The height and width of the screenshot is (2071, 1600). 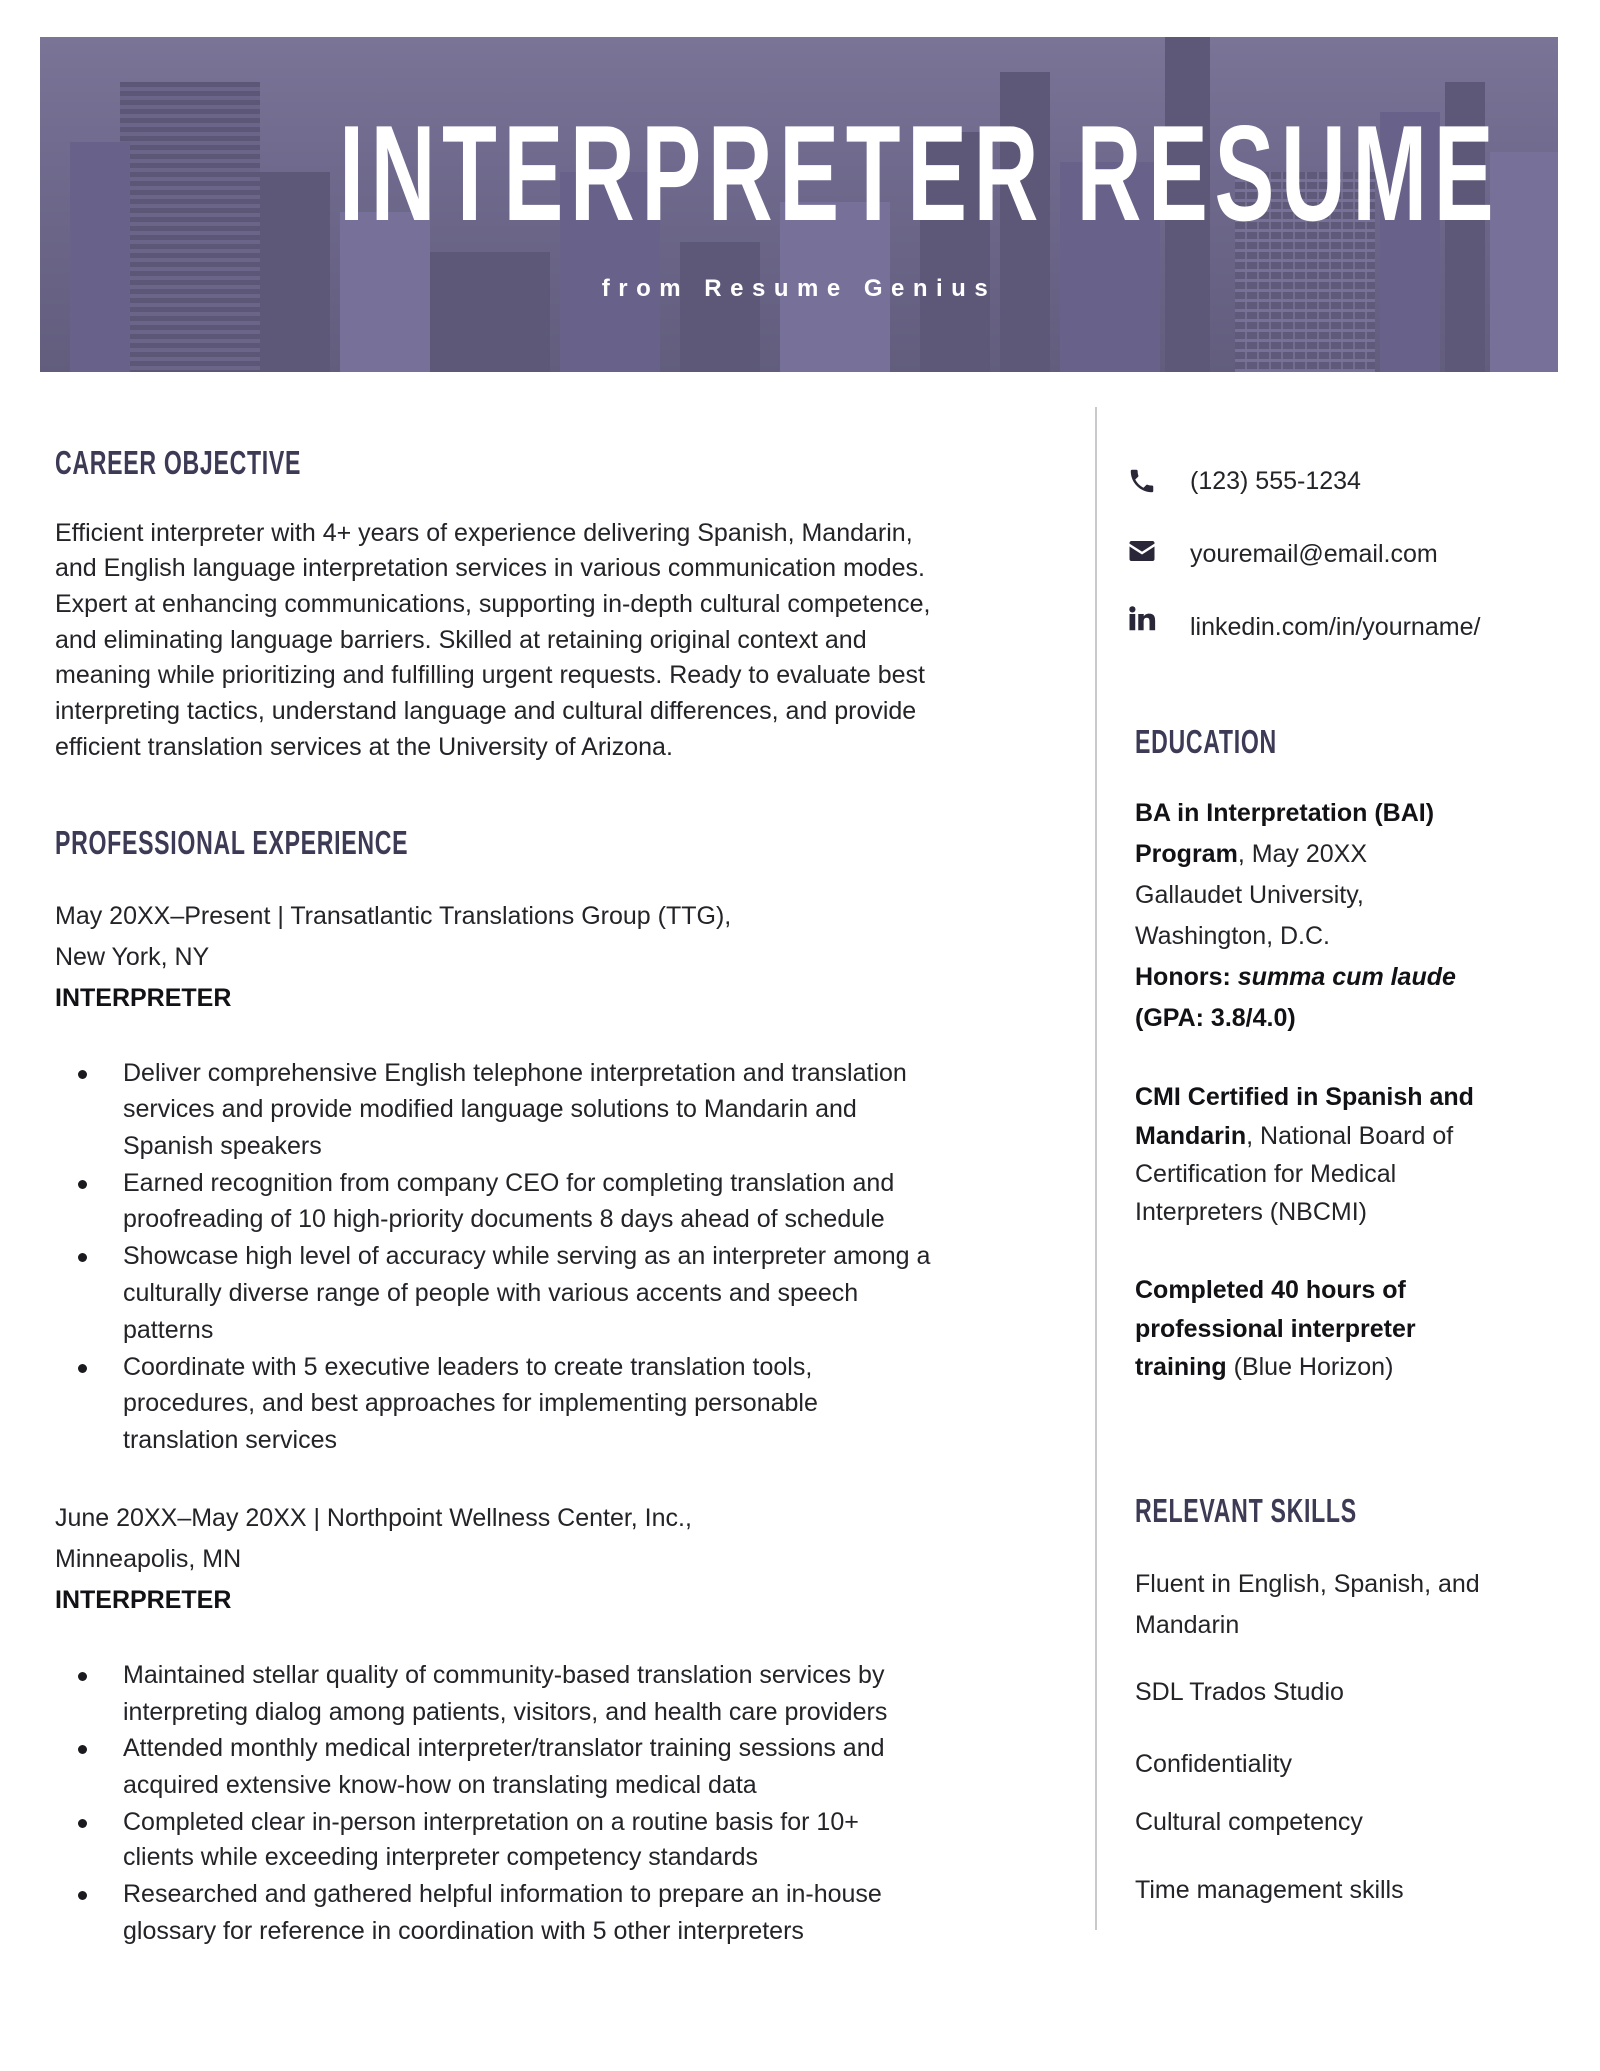 What do you see at coordinates (1215, 1018) in the screenshot?
I see `gpa: (GPA: 3.8/4.0)` at bounding box center [1215, 1018].